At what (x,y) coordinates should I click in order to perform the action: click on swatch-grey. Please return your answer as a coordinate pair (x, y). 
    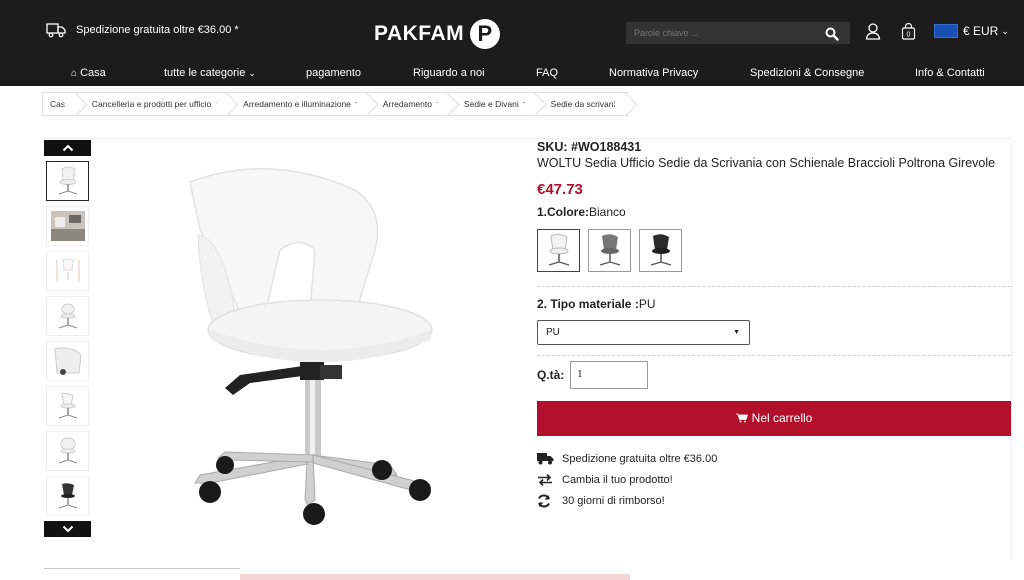
    Looking at the image, I should click on (609, 250).